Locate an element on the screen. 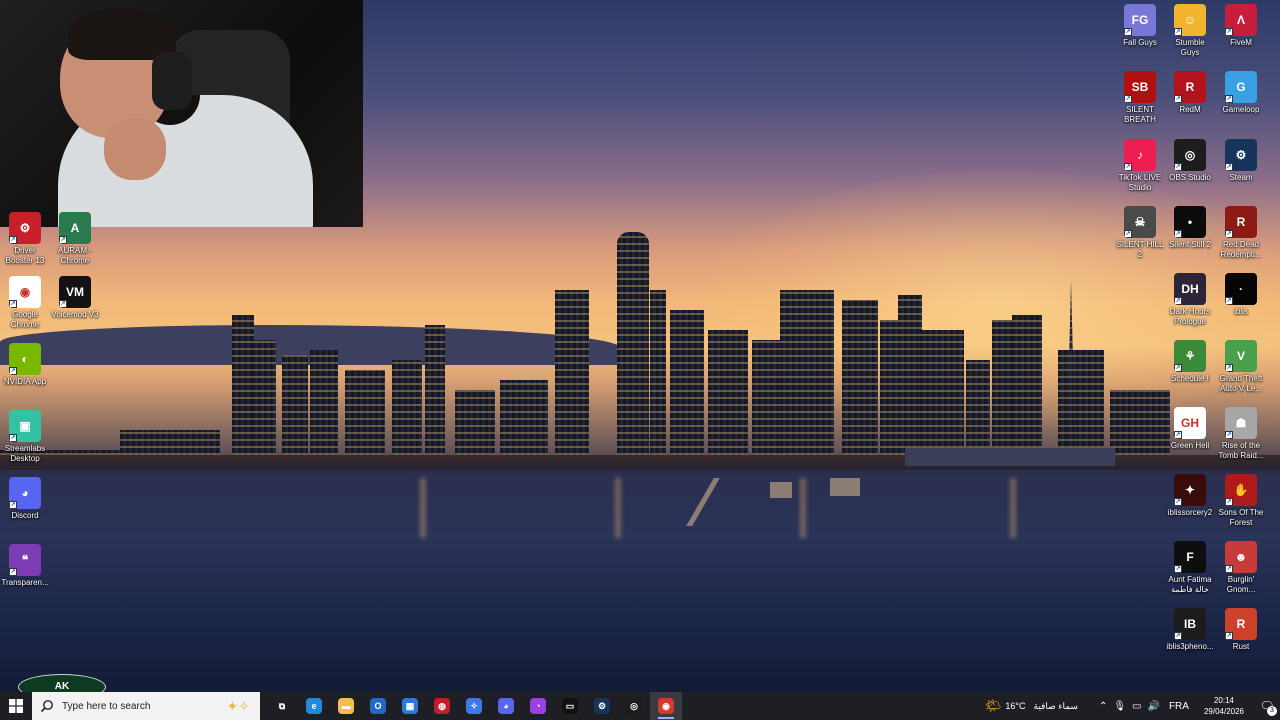 The height and width of the screenshot is (720, 1280). driver-booster-13-icon: ⚙ ↗ is located at coordinates (25, 228).